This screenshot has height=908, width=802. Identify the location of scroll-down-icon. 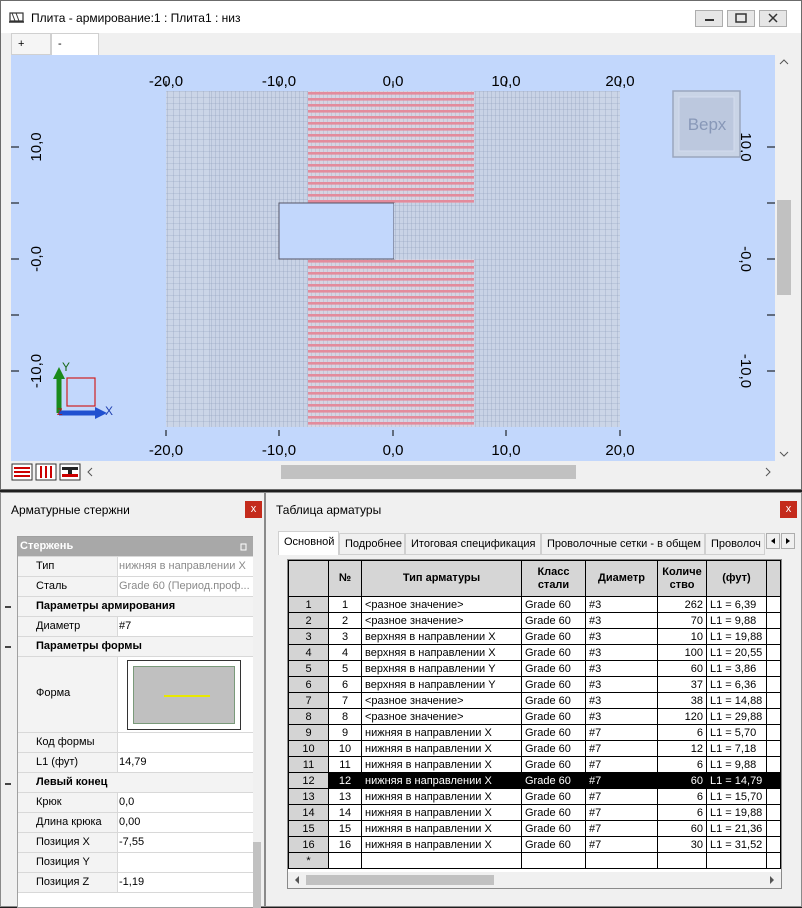
(784, 454).